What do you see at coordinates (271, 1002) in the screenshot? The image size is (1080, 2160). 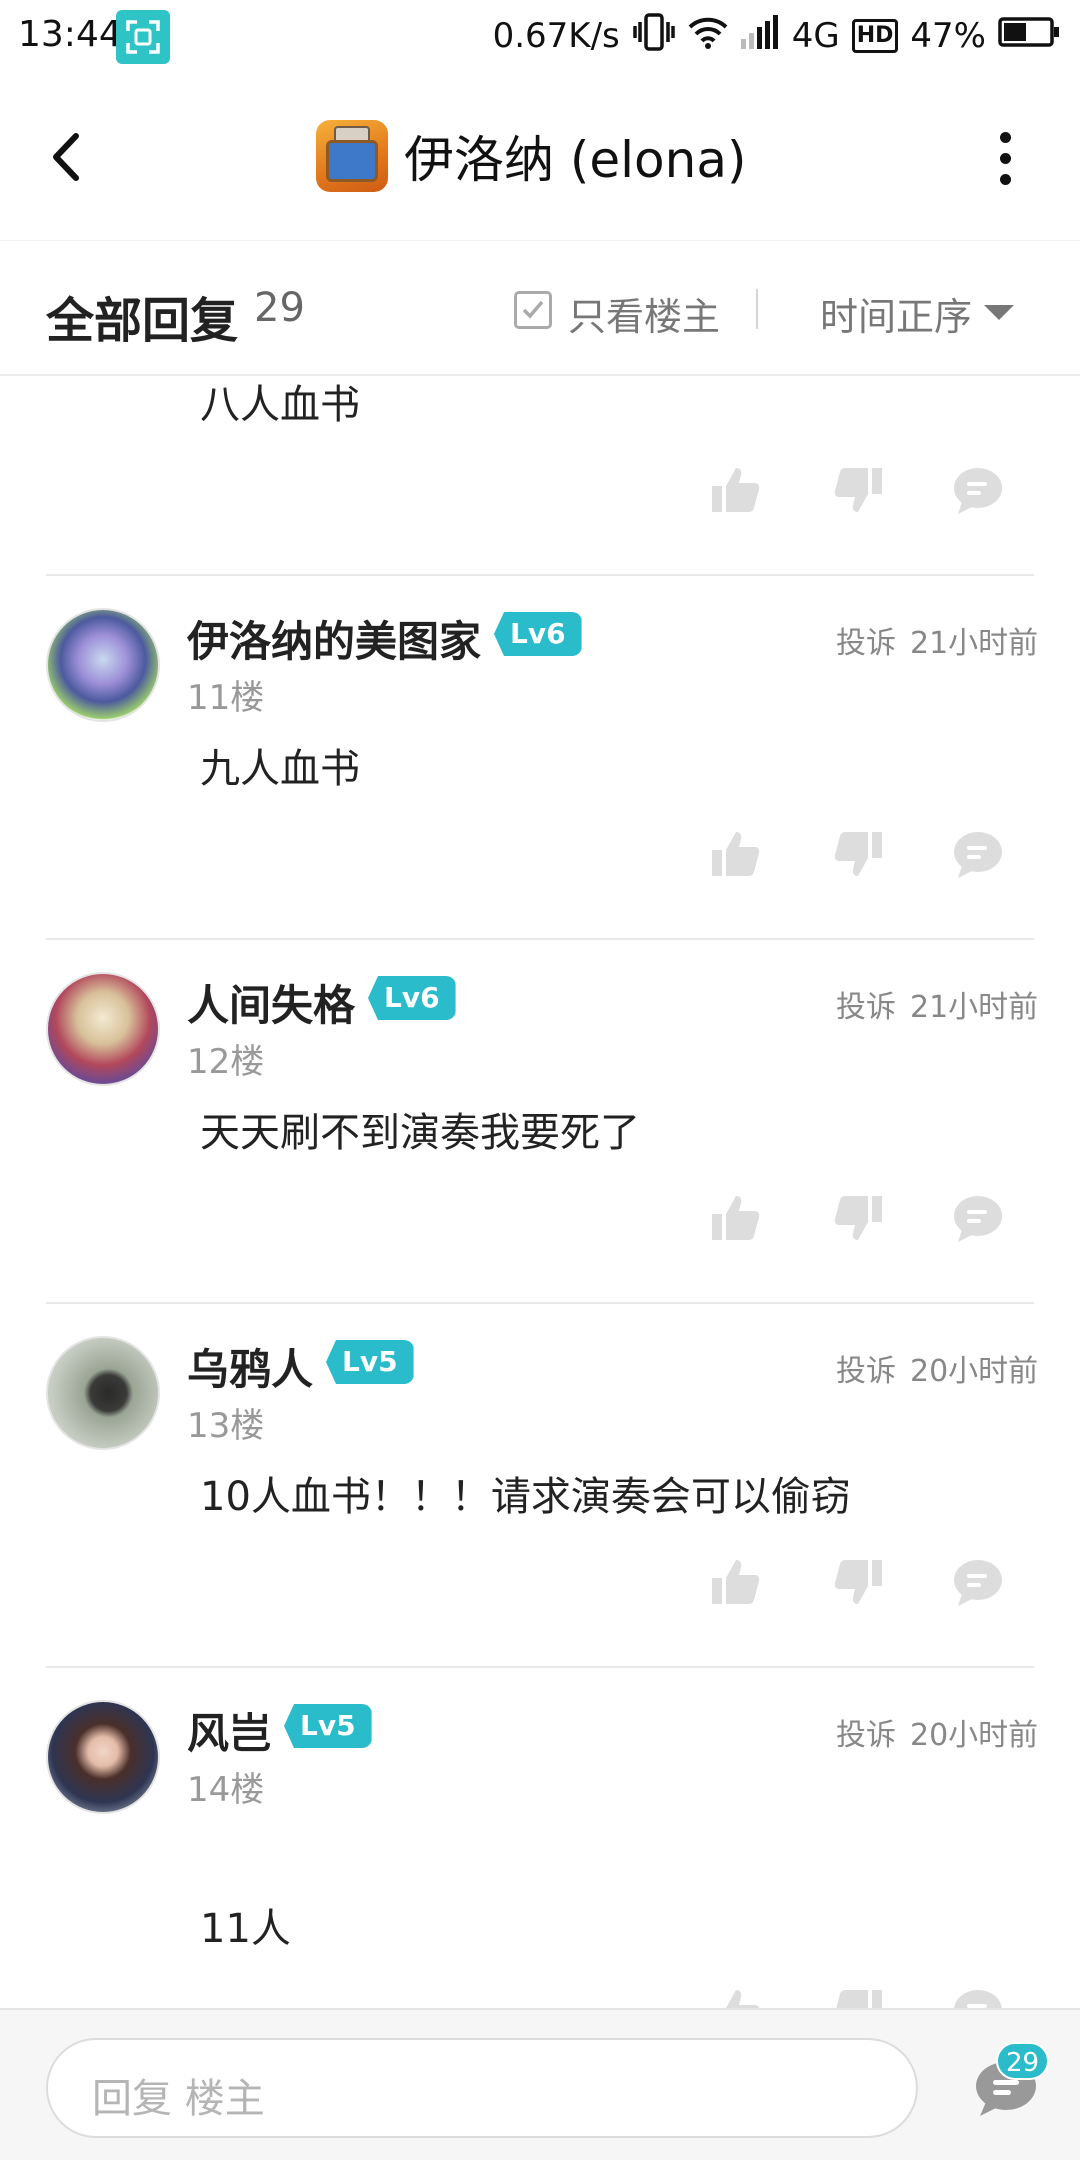 I see `user-name: 人间失格` at bounding box center [271, 1002].